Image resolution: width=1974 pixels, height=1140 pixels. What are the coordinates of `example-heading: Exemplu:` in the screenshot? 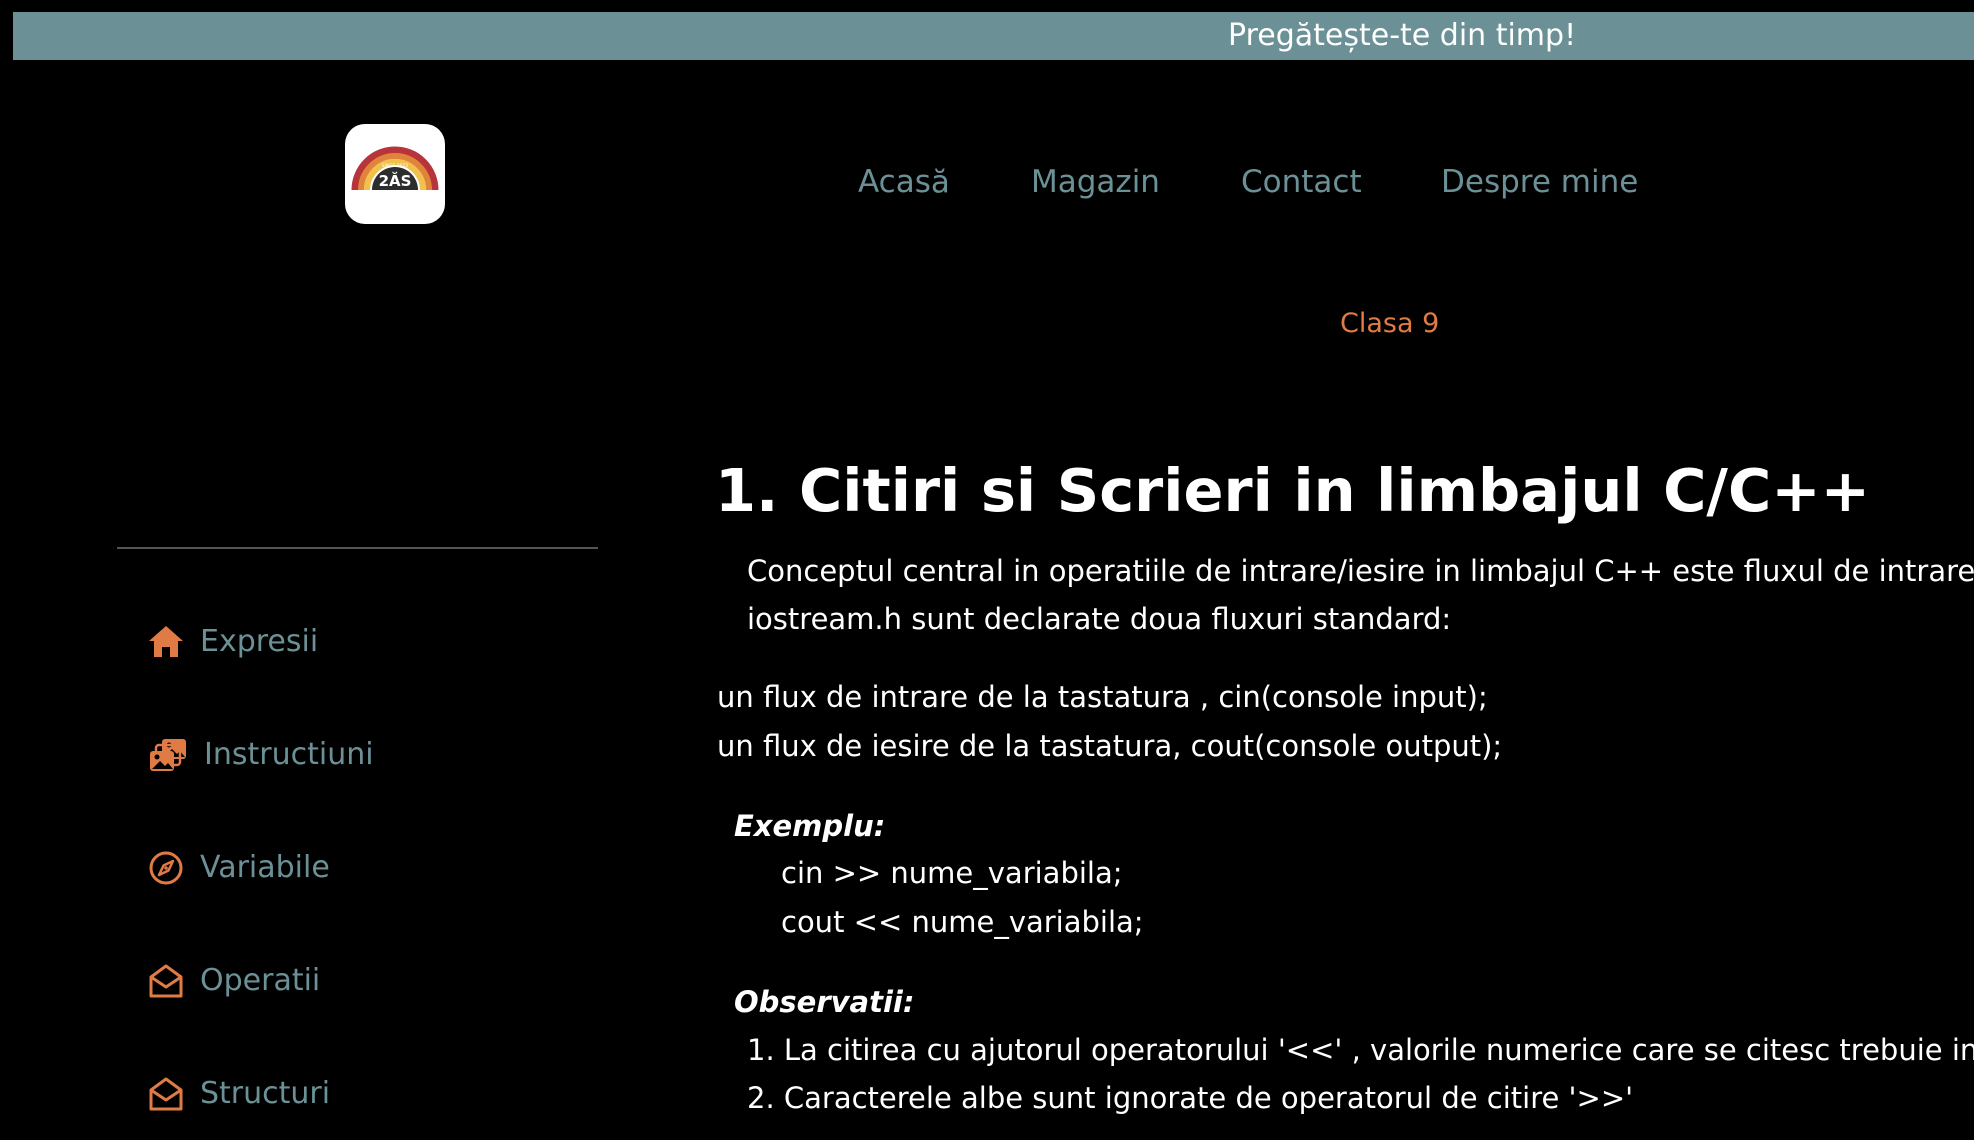 It's located at (810, 826).